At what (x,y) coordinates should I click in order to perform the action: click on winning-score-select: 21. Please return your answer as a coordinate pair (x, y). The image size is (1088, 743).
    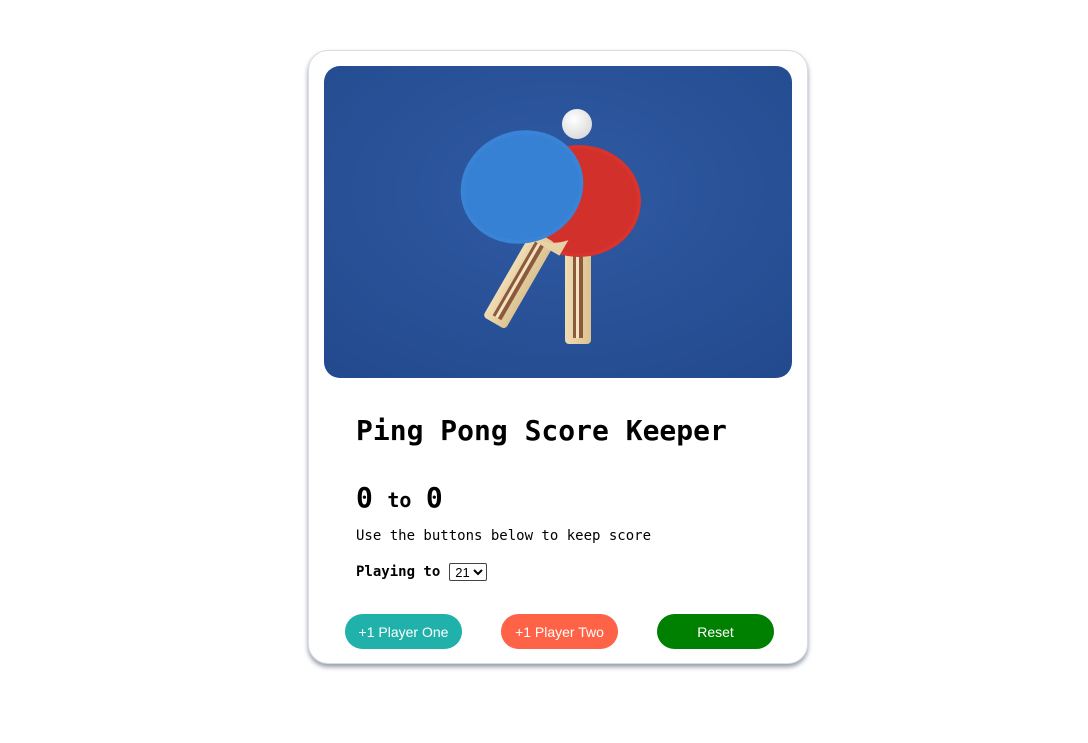
    Looking at the image, I should click on (468, 572).